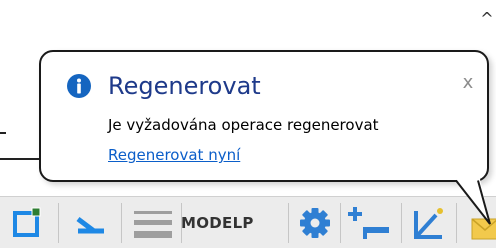 The image size is (496, 248). I want to click on notification-icon, so click(479, 223).